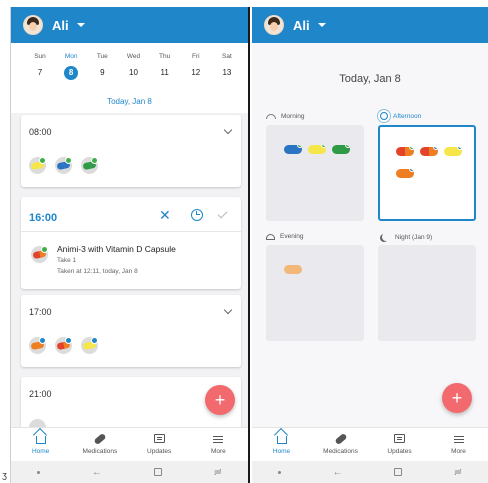  I want to click on day-number: 13, so click(227, 72).